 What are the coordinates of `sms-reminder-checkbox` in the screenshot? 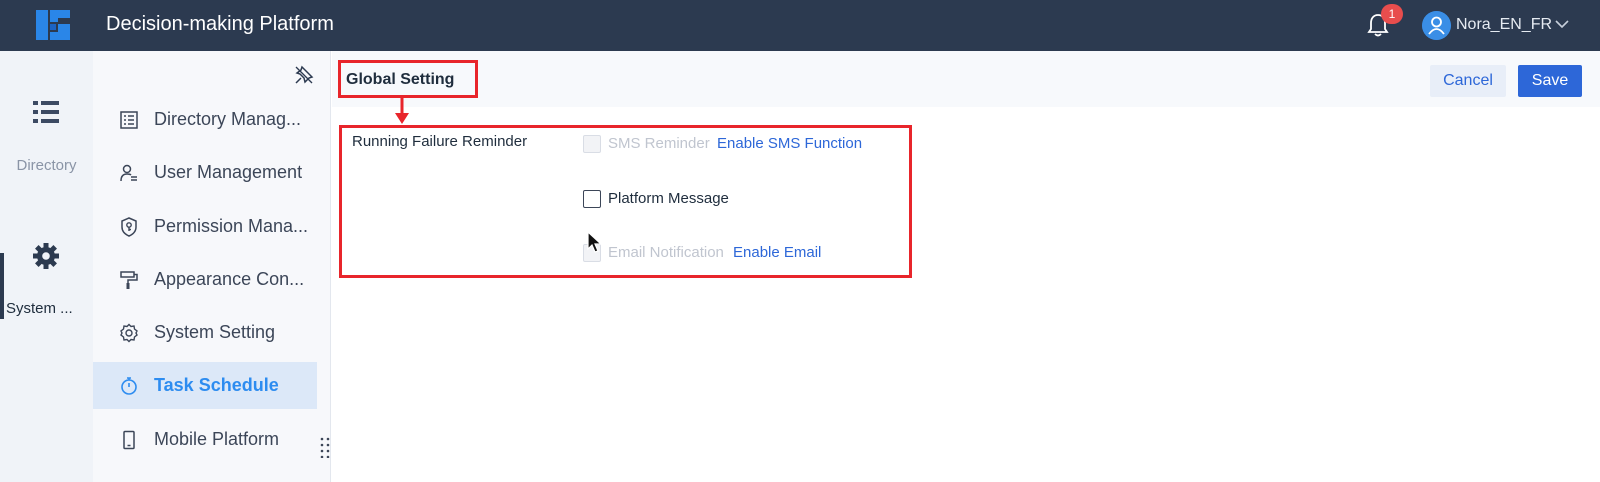 It's located at (592, 144).